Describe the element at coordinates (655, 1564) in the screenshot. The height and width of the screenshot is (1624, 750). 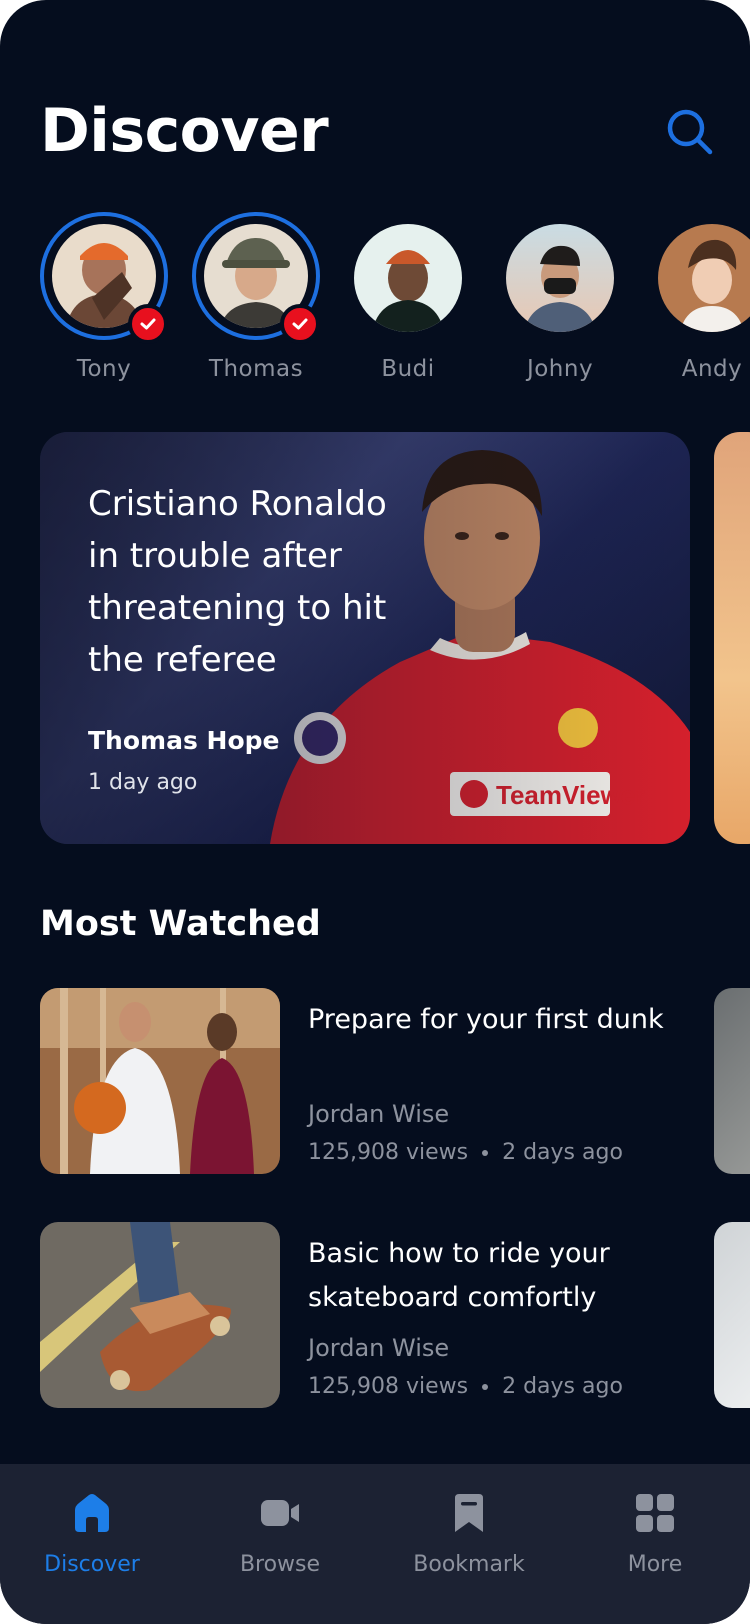
I see `nav-label: More` at that location.